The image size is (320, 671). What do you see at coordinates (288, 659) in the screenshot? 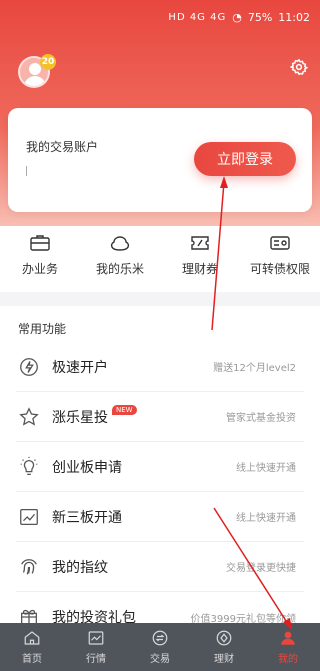
I see `nav-label: 我的` at bounding box center [288, 659].